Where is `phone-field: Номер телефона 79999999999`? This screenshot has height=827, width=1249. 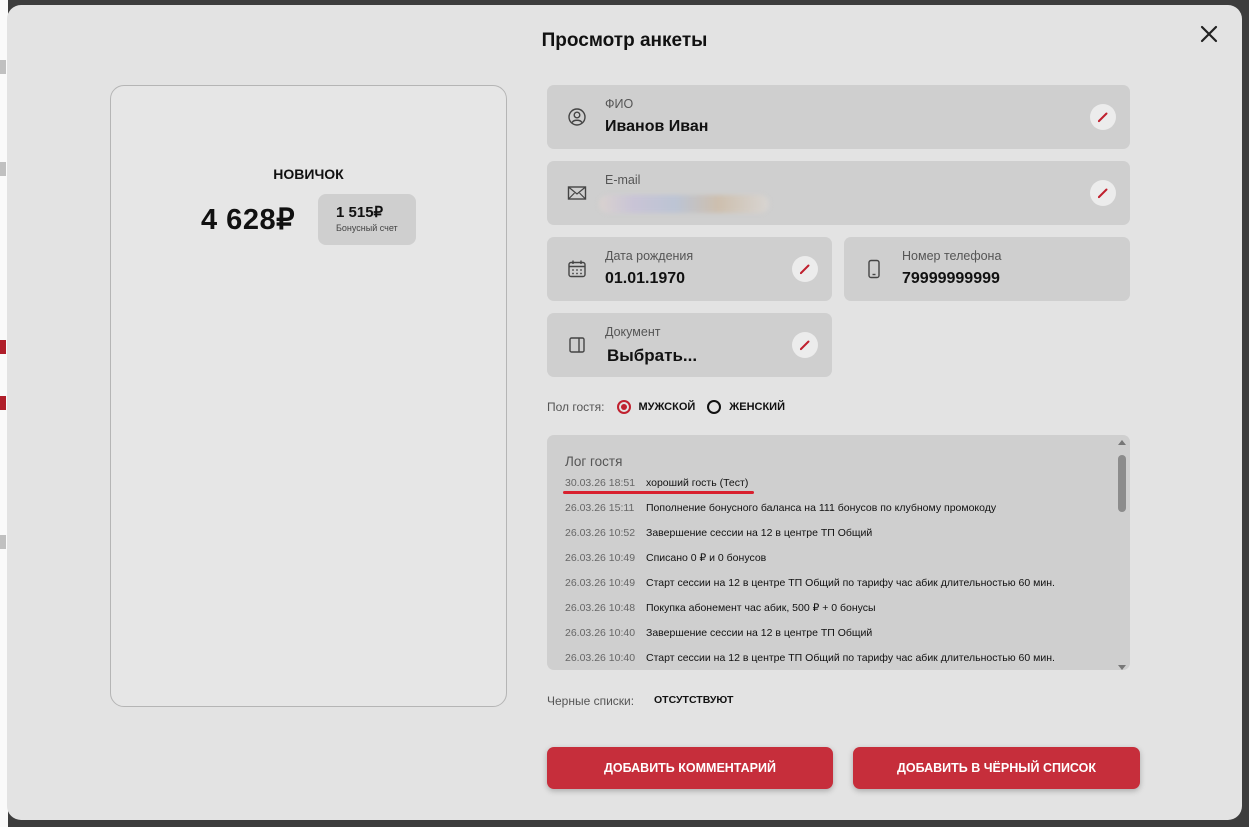
phone-field: Номер телефона 79999999999 is located at coordinates (987, 269).